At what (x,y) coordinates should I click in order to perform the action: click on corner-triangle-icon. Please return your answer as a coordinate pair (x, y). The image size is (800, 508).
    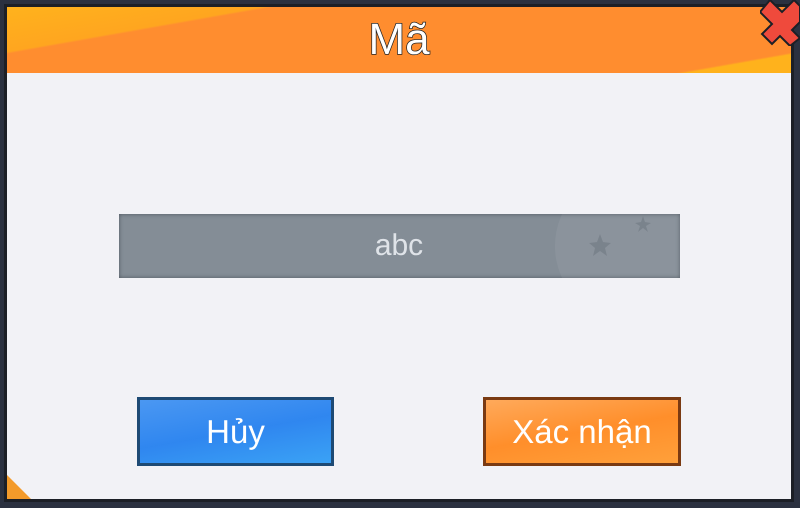
    Looking at the image, I should click on (19, 487).